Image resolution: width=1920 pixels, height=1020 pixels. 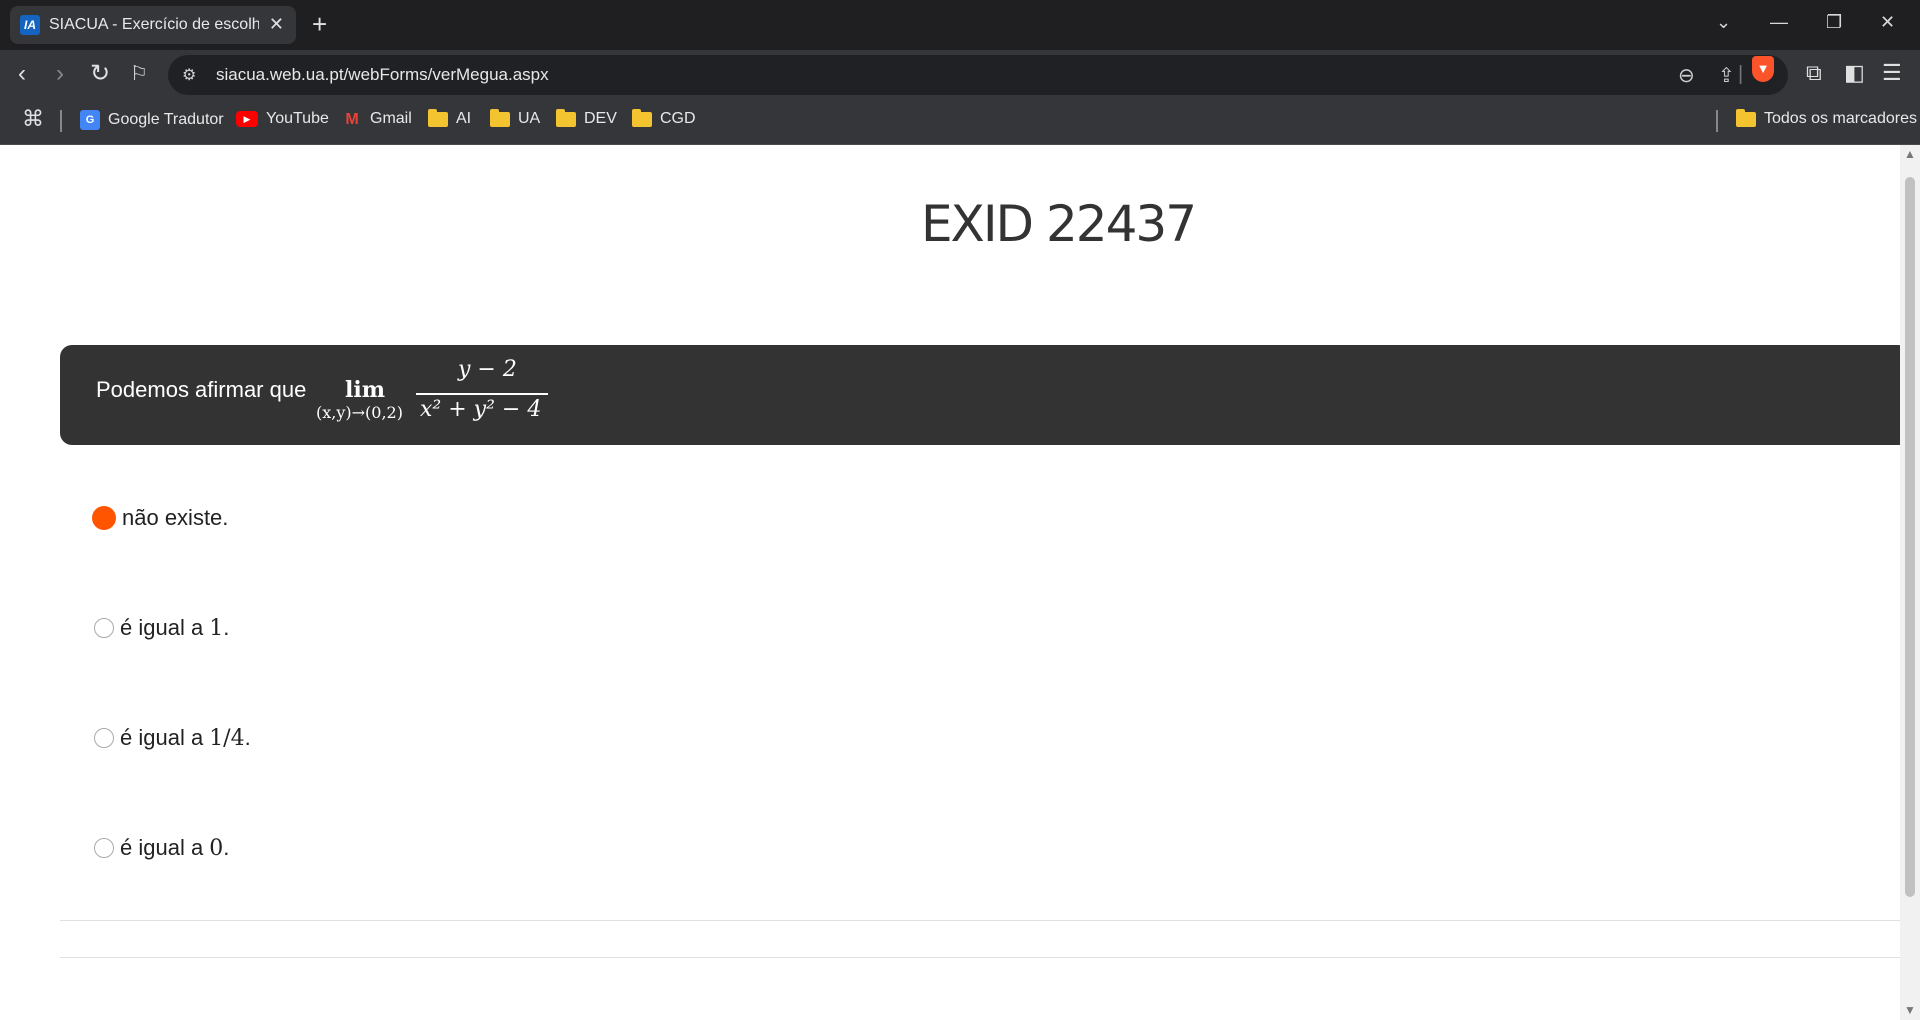 What do you see at coordinates (482, 394) in the screenshot?
I see `fraction-bar` at bounding box center [482, 394].